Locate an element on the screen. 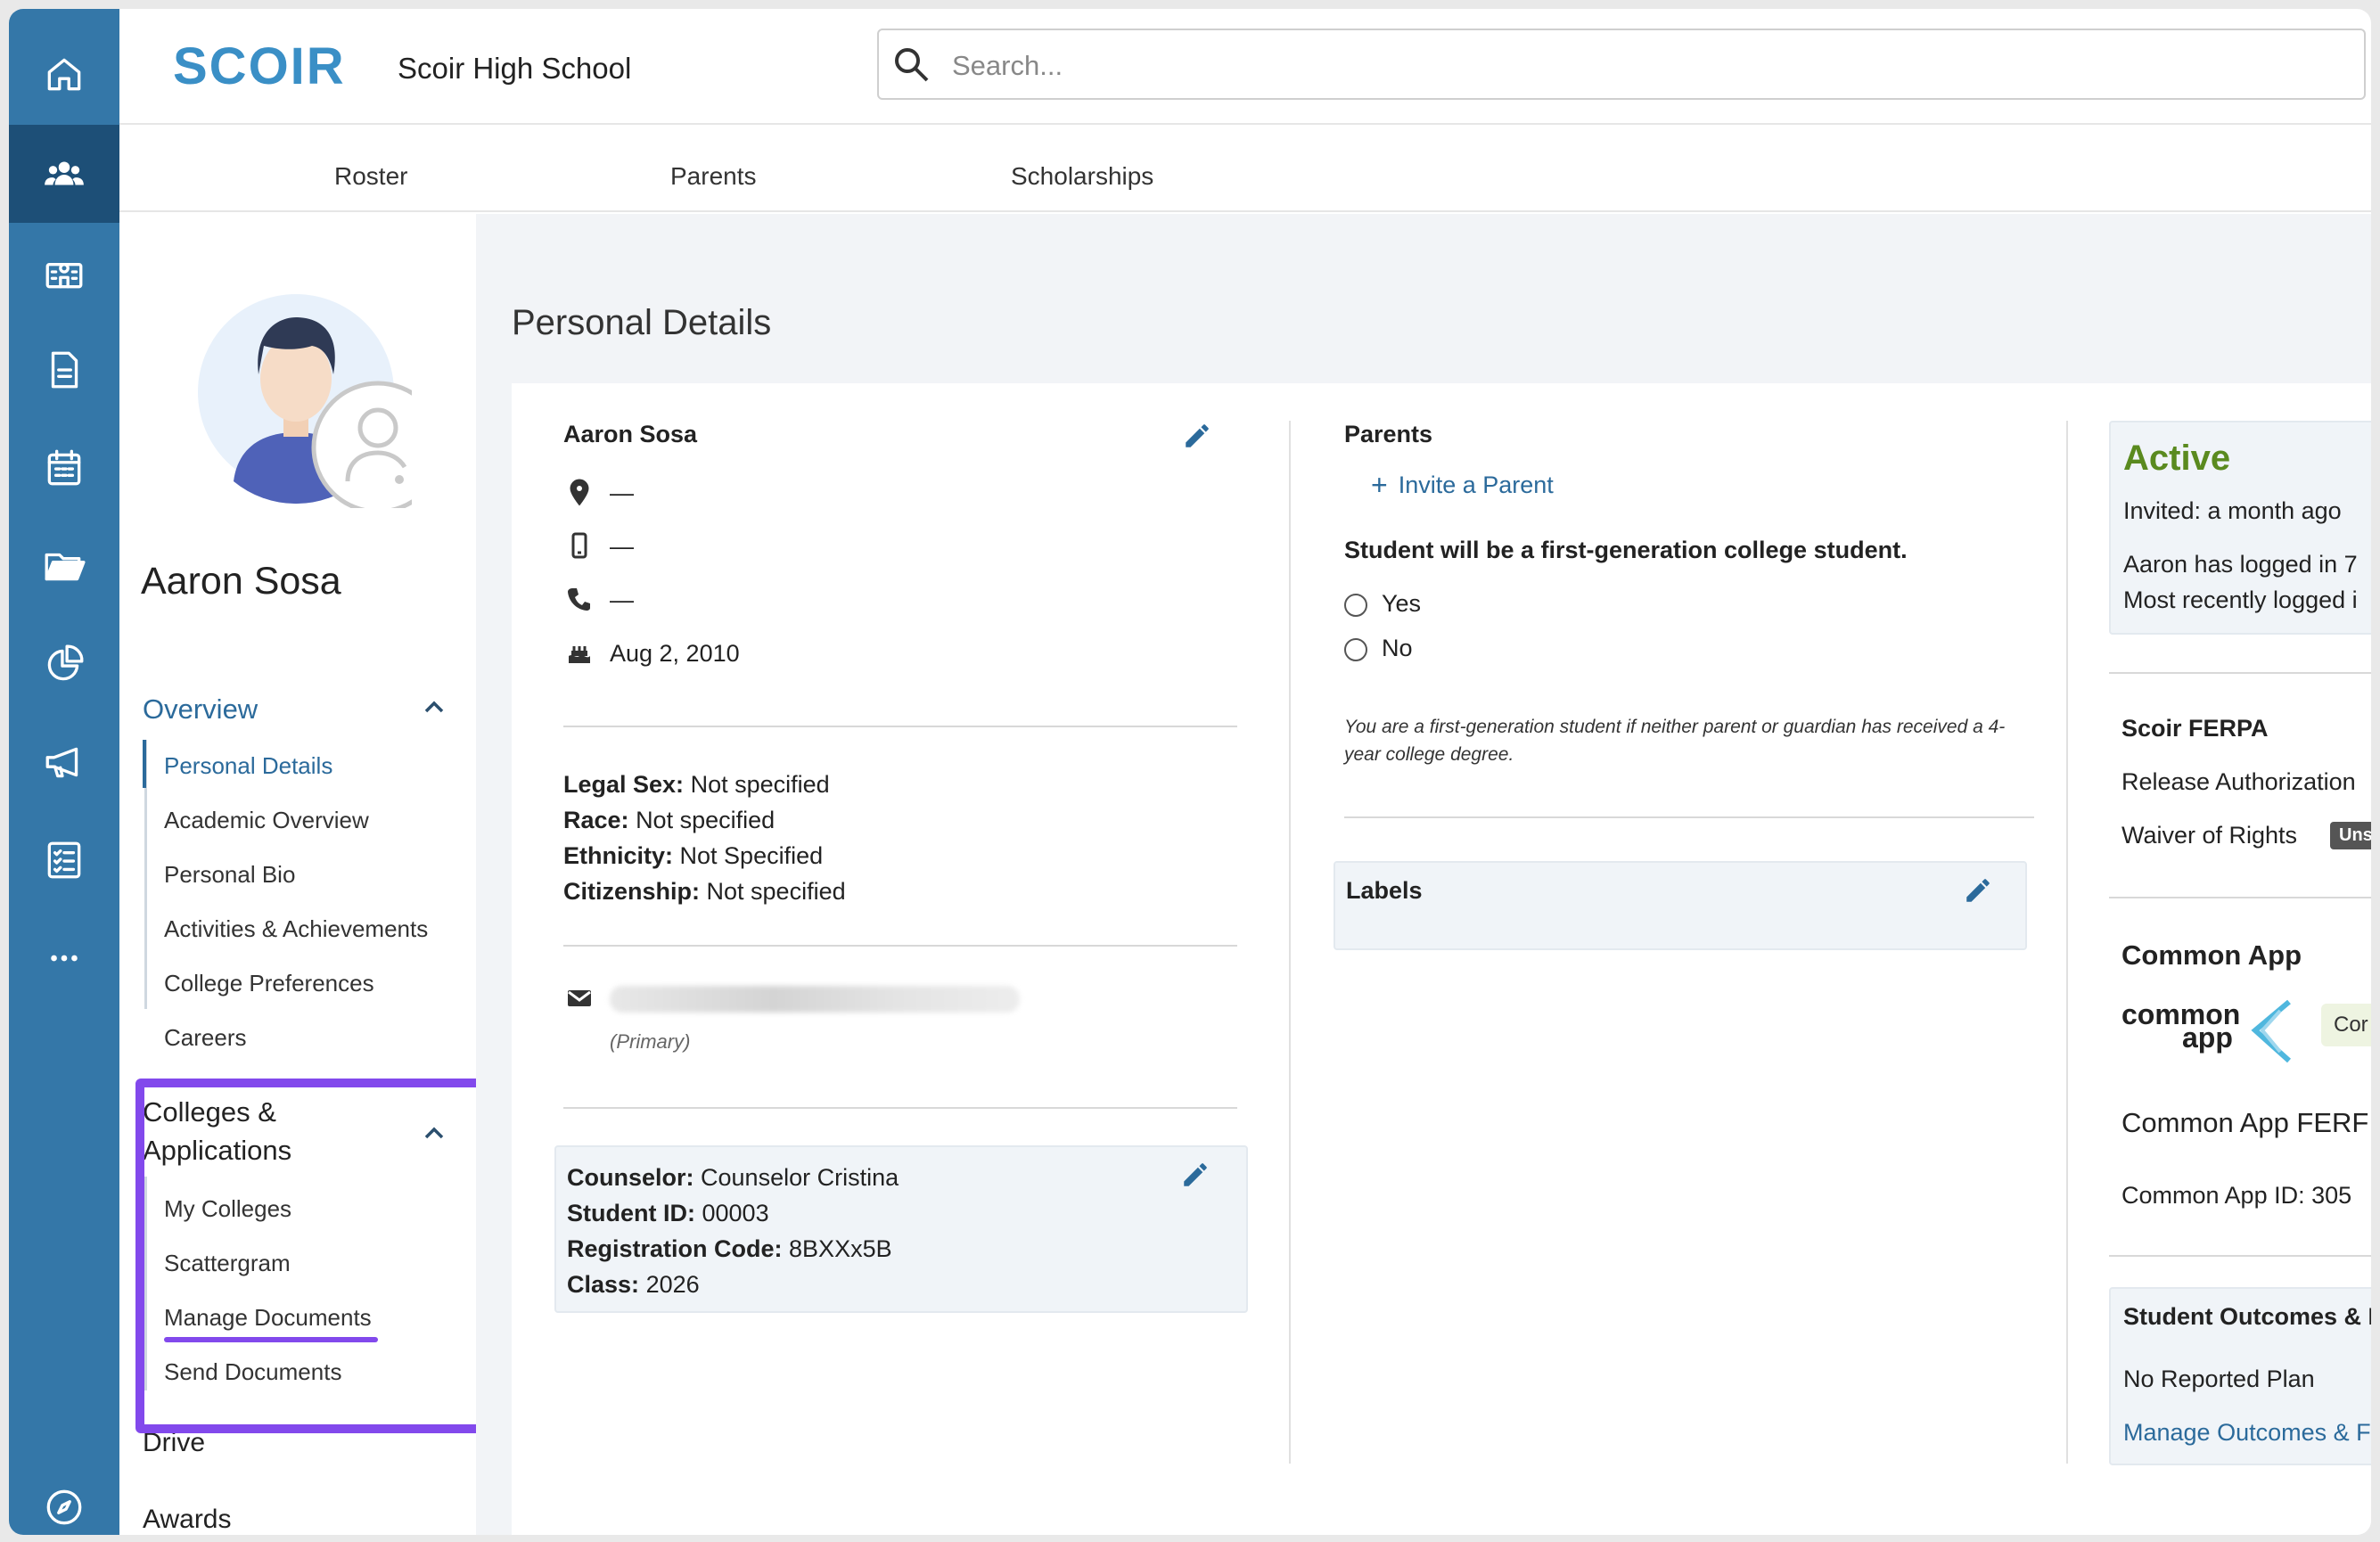 The height and width of the screenshot is (1542, 2380). sub-tabs: Roster Parents Scholarships is located at coordinates (1245, 170).